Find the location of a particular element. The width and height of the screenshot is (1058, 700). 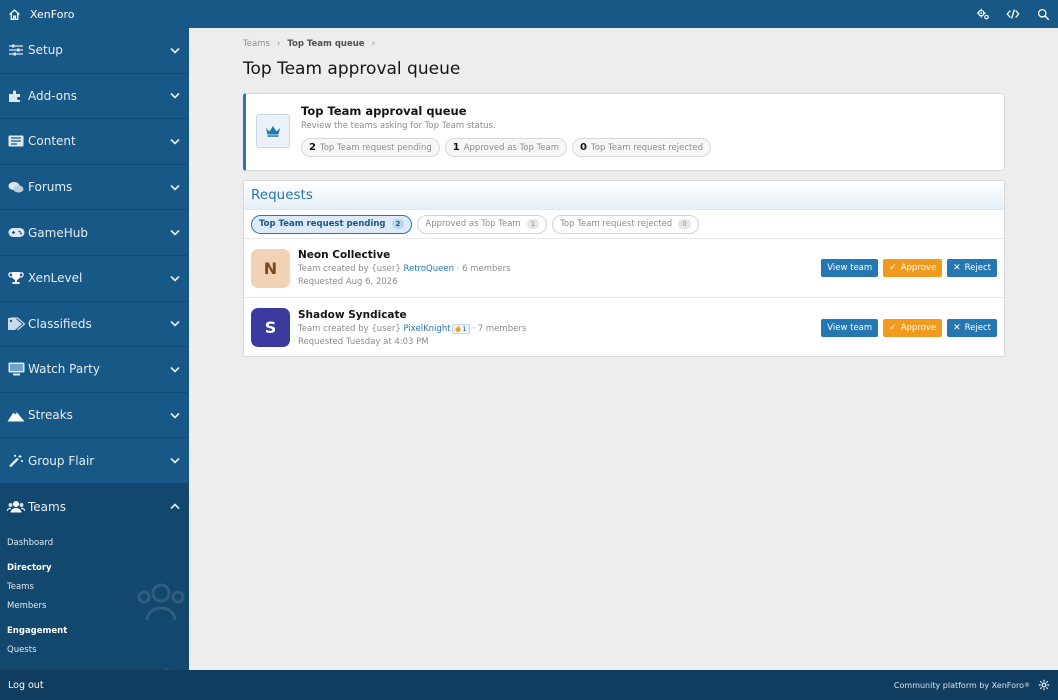

subnav-heading-directory: Directory is located at coordinates (29, 567).